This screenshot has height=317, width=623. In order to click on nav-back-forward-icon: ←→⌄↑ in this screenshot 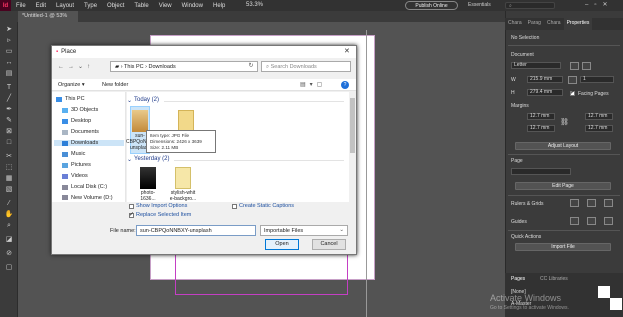, I will do `click(76, 66)`.